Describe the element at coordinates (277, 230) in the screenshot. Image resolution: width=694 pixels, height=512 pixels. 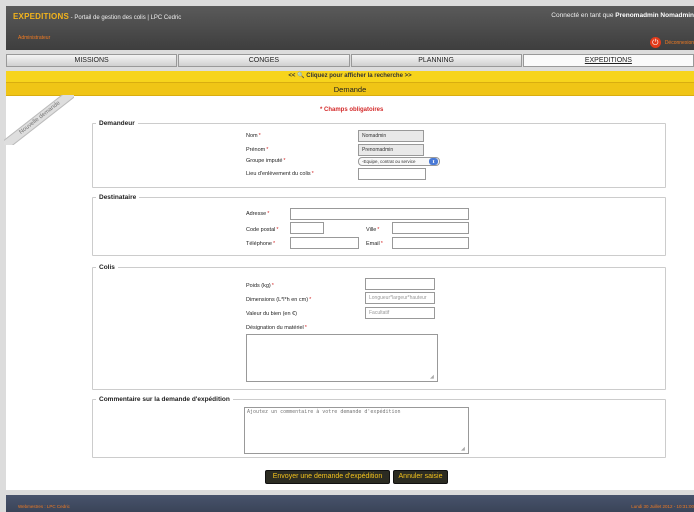
I see `cp-required-mark: *` at that location.